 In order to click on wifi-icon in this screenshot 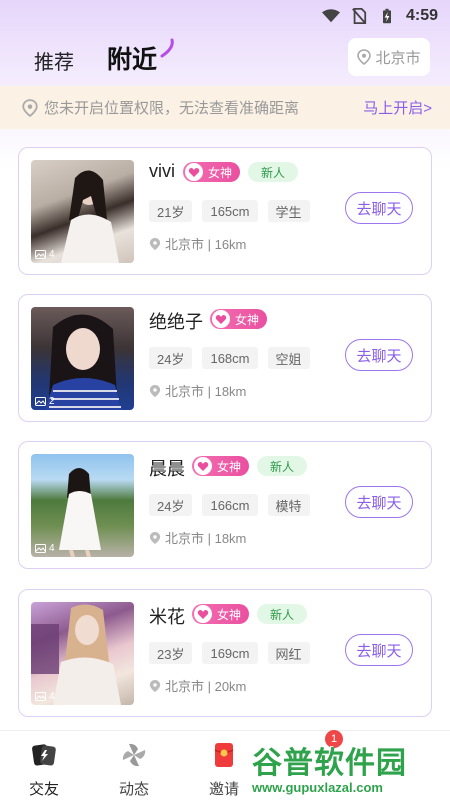, I will do `click(330, 16)`.